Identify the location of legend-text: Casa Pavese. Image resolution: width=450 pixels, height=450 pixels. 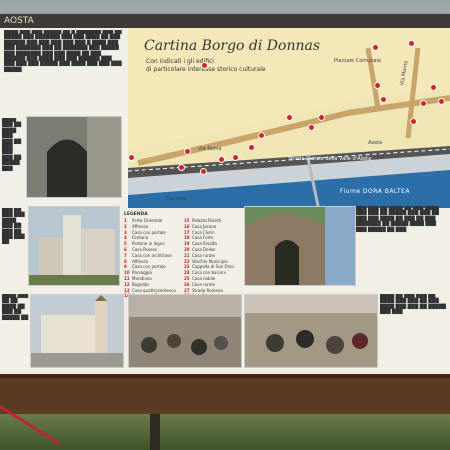
(145, 249).